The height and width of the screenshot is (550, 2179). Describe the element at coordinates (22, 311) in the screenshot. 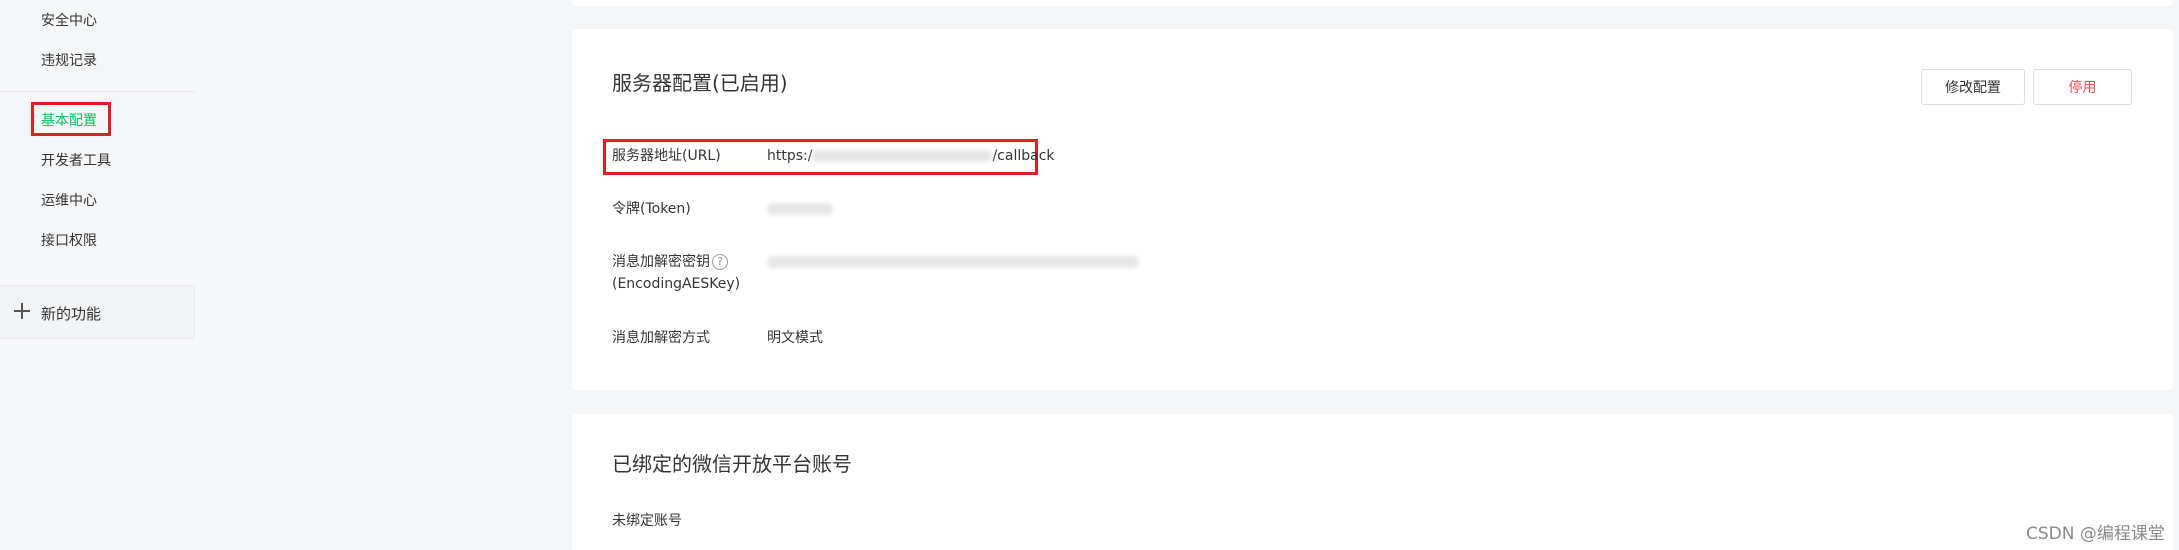

I see `plus-icon` at that location.